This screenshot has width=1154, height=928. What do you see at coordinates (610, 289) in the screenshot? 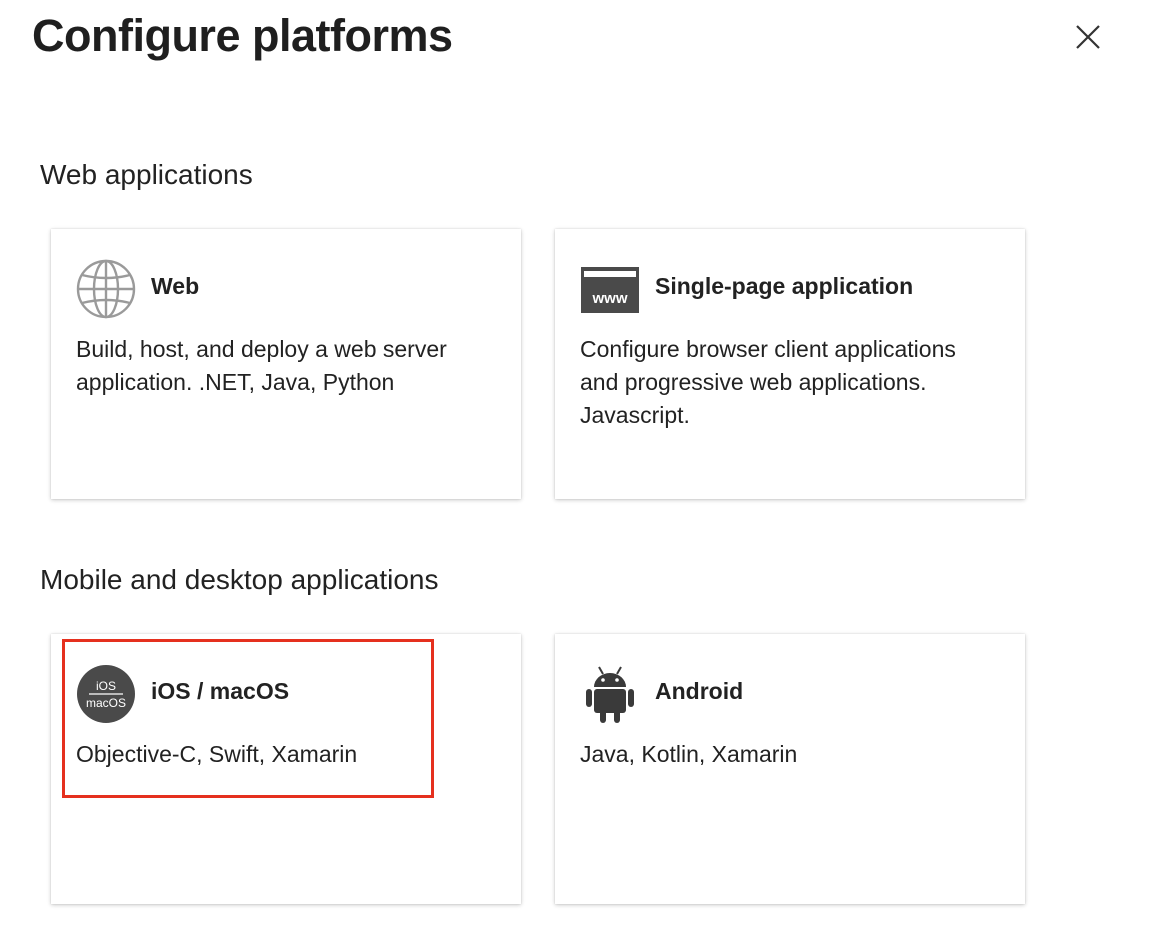
I see `www-browser-icon: www` at bounding box center [610, 289].